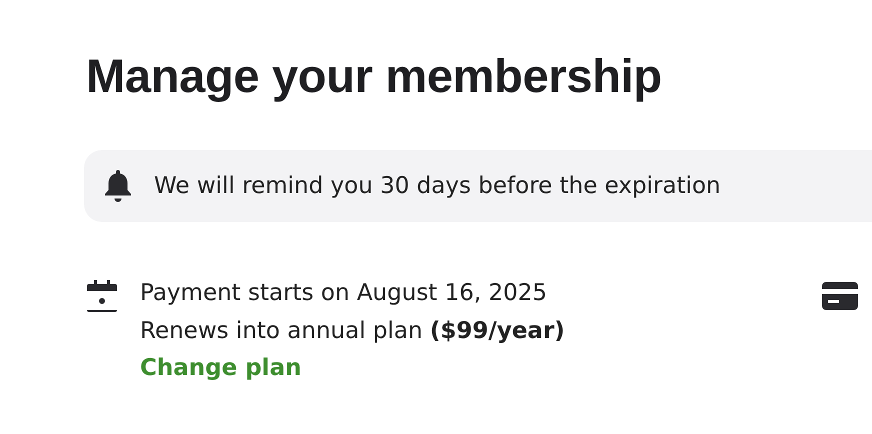 Image resolution: width=872 pixels, height=434 pixels. I want to click on payment-info-text: Payment starts on August 16, 2025, so click(344, 293).